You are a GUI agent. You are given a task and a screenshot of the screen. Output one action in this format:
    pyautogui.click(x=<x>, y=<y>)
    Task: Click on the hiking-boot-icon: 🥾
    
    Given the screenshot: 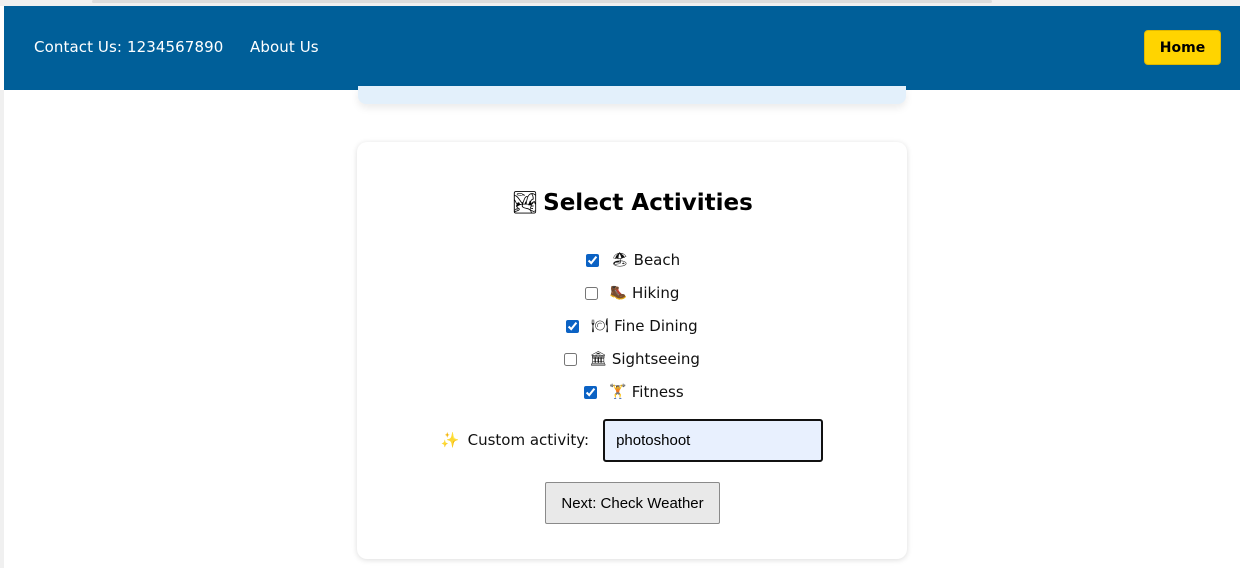 What is the action you would take?
    pyautogui.click(x=618, y=293)
    